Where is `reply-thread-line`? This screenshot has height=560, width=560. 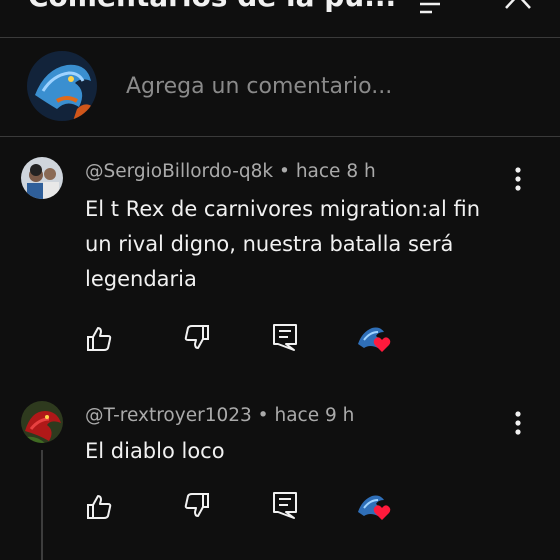 reply-thread-line is located at coordinates (42, 505).